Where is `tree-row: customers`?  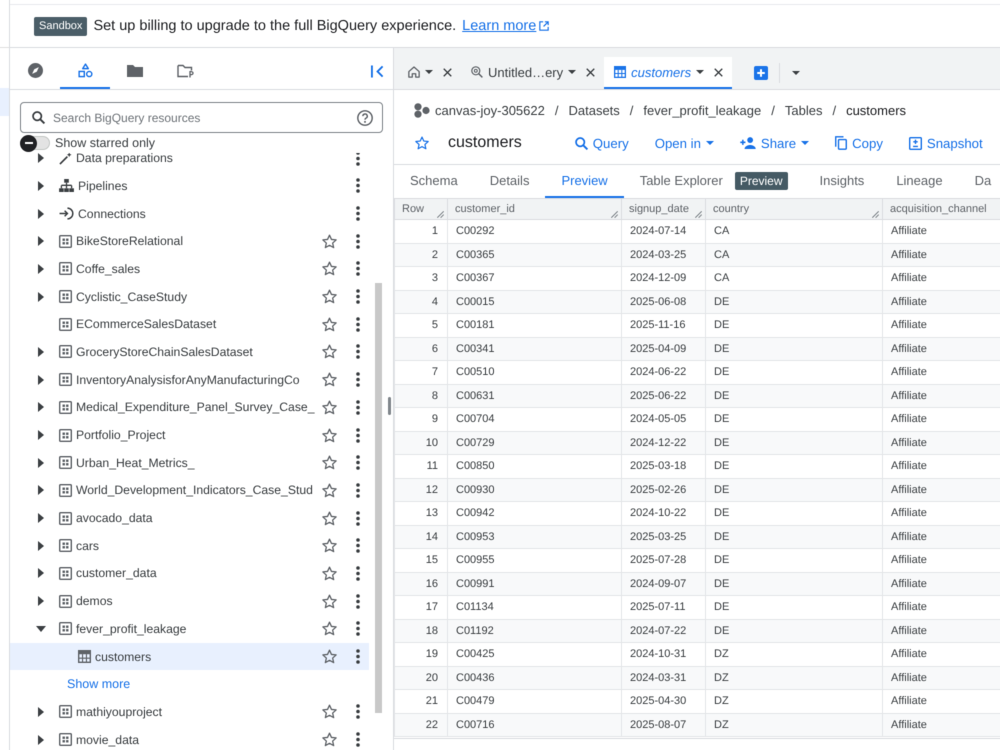 tree-row: customers is located at coordinates (189, 656).